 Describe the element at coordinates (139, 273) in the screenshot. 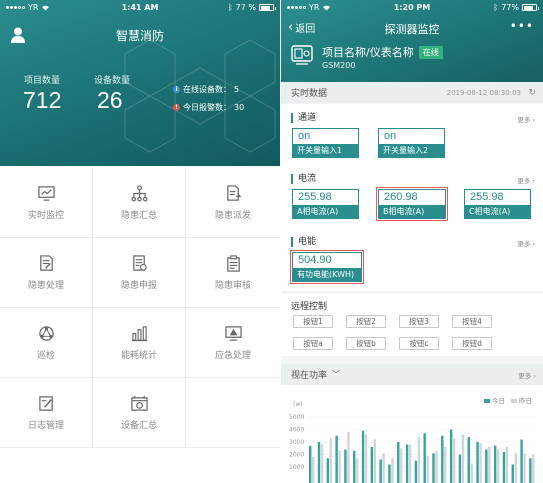

I see `grid-item-hazard-report: 隐患申报` at that location.